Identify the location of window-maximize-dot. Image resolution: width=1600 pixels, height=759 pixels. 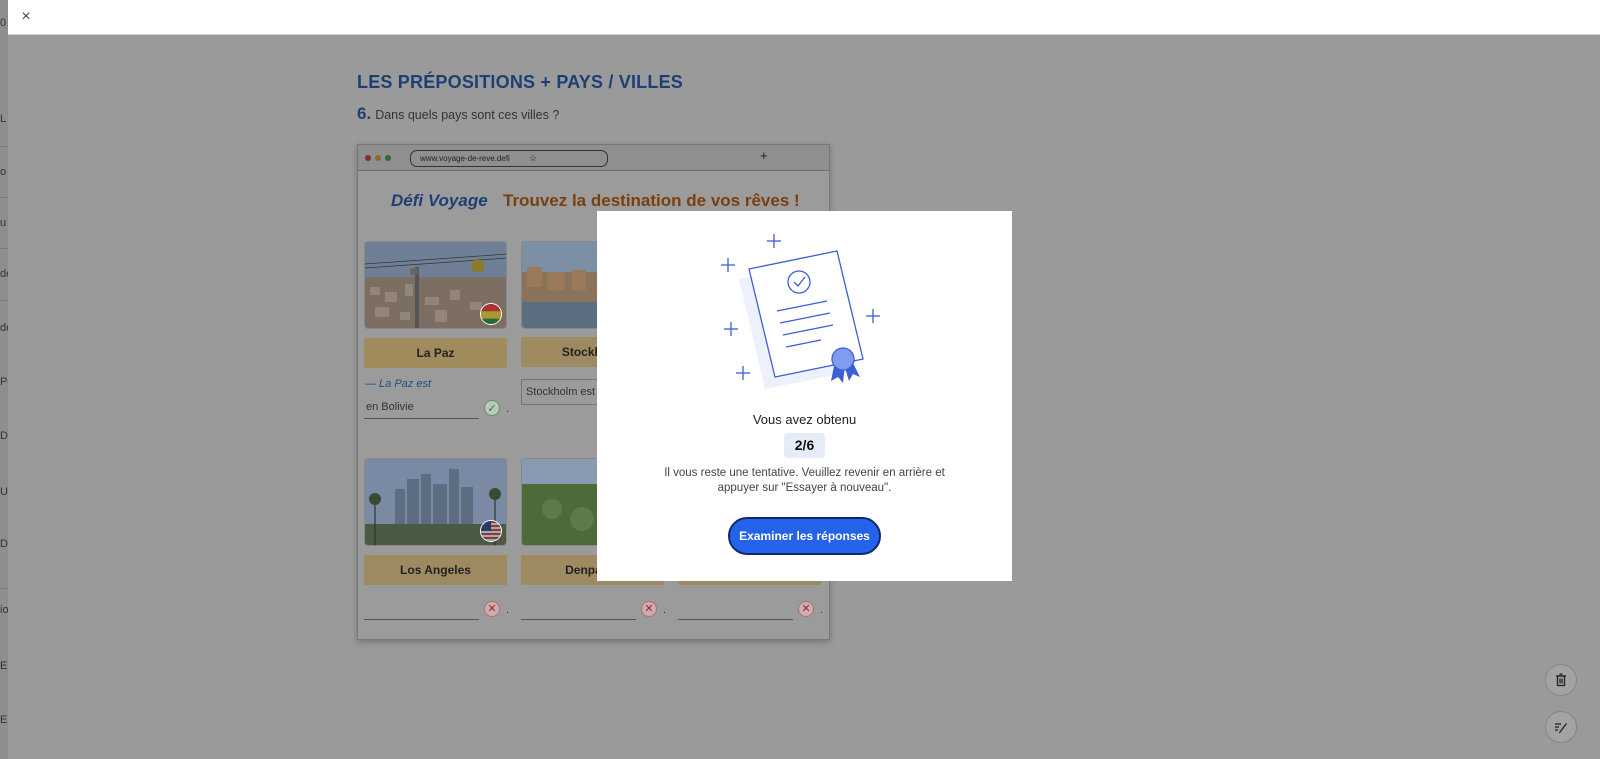
(388, 158).